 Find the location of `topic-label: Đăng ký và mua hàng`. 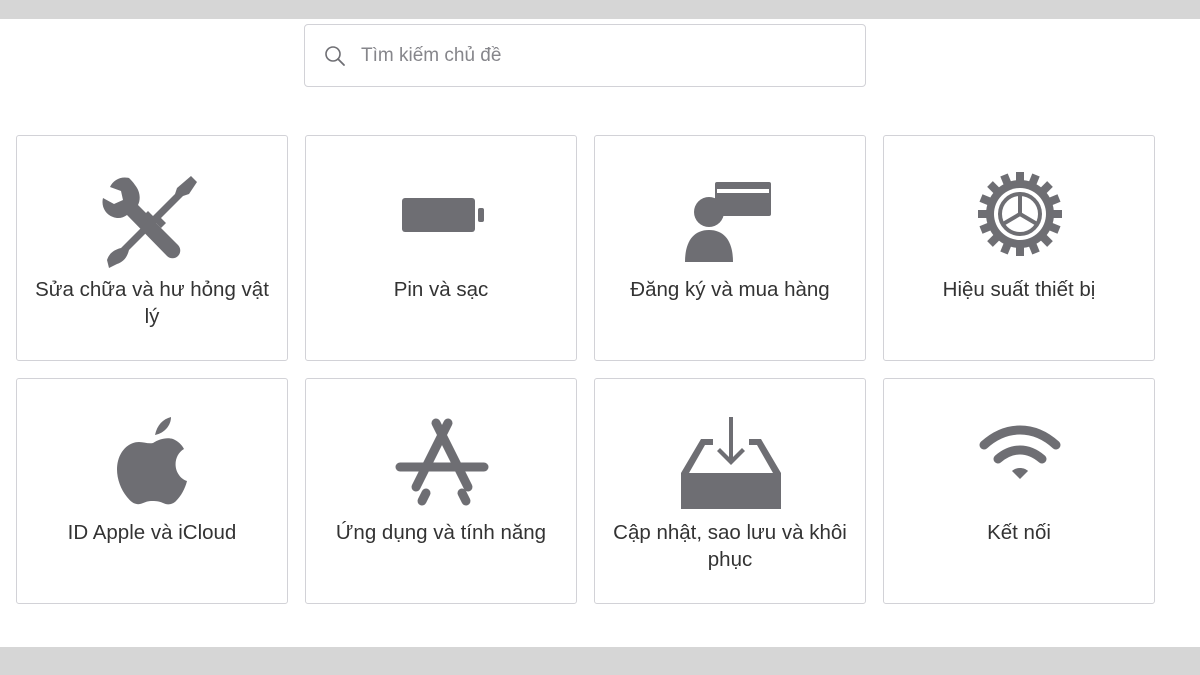

topic-label: Đăng ký và mua hàng is located at coordinates (730, 289).